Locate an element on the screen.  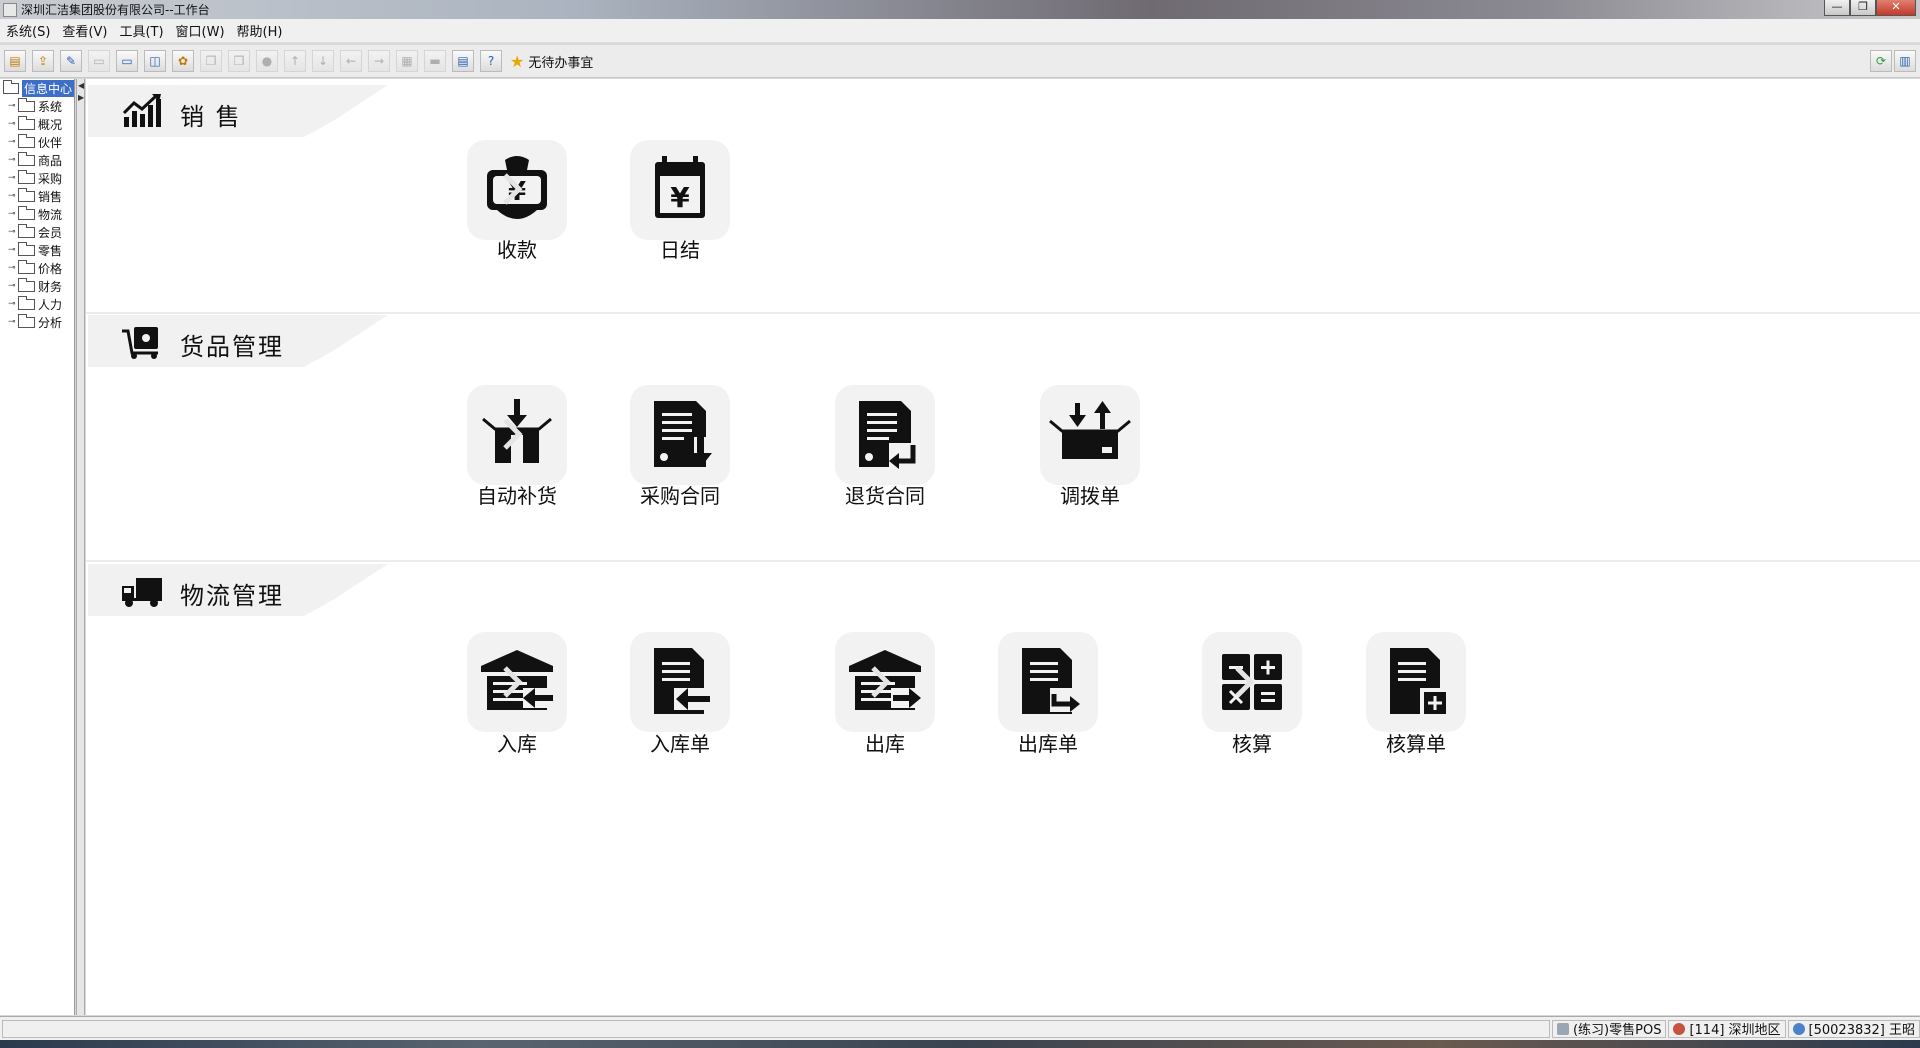
tree-item: ⊸ 人力 is located at coordinates (37, 304).